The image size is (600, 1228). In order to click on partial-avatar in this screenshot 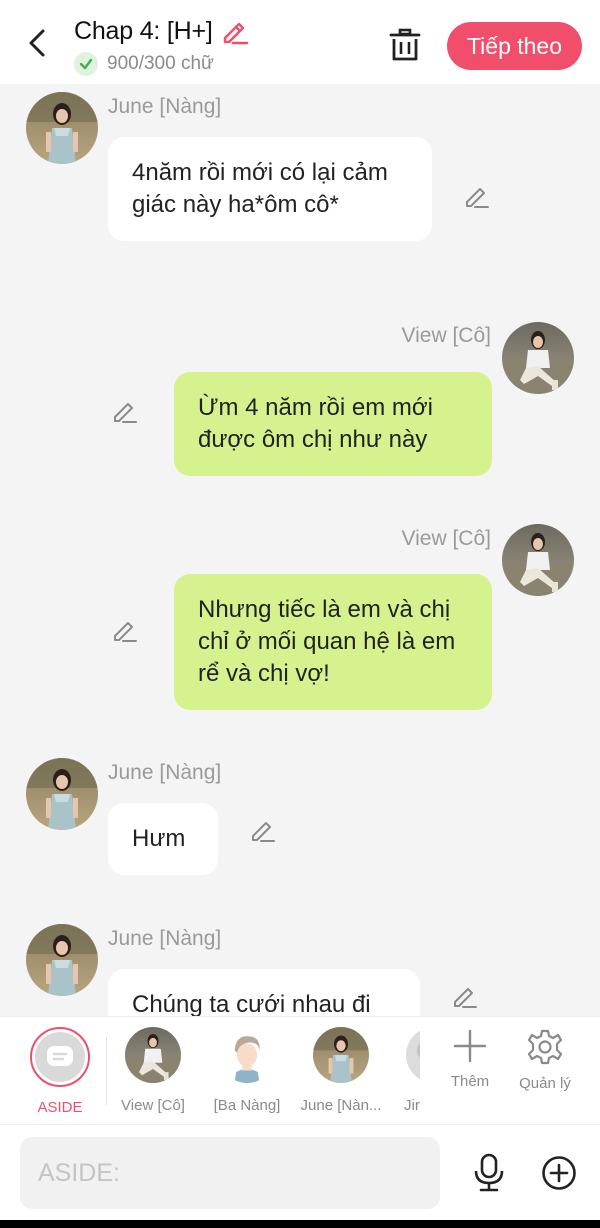, I will do `click(413, 1055)`.